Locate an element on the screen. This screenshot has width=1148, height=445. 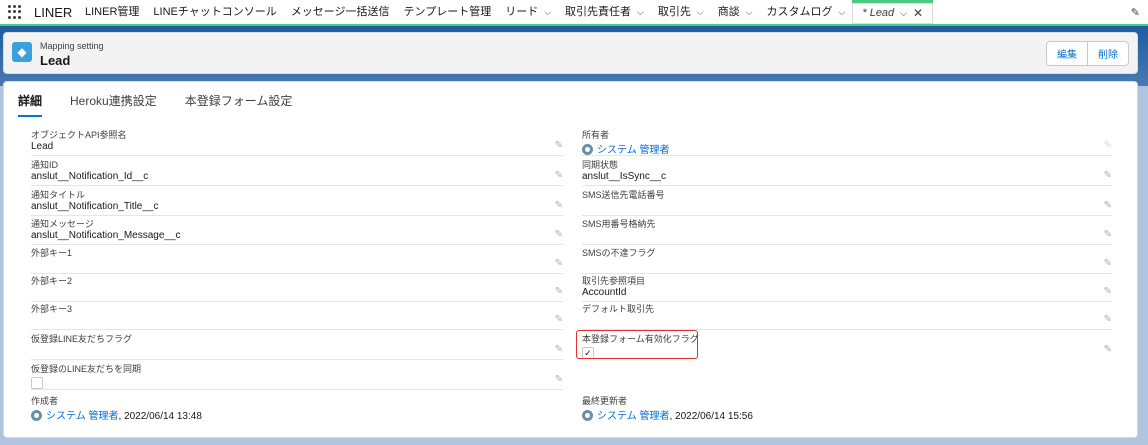
change-owner-icon: ✎ is located at coordinates (1108, 145).